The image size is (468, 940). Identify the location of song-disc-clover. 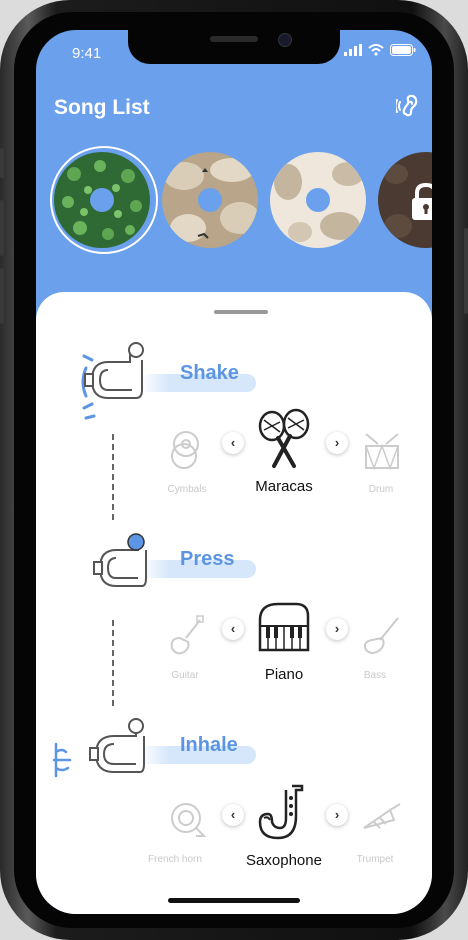
(102, 200).